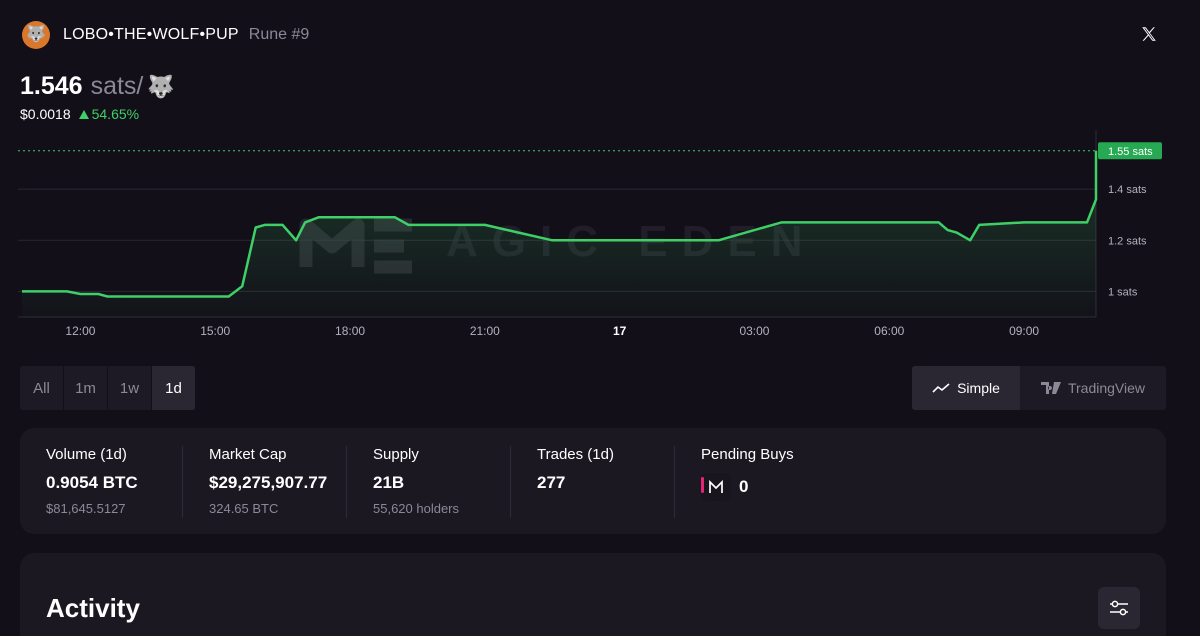 This screenshot has height=636, width=1200. What do you see at coordinates (485, 331) in the screenshot?
I see `x-tick-label: 21:00` at bounding box center [485, 331].